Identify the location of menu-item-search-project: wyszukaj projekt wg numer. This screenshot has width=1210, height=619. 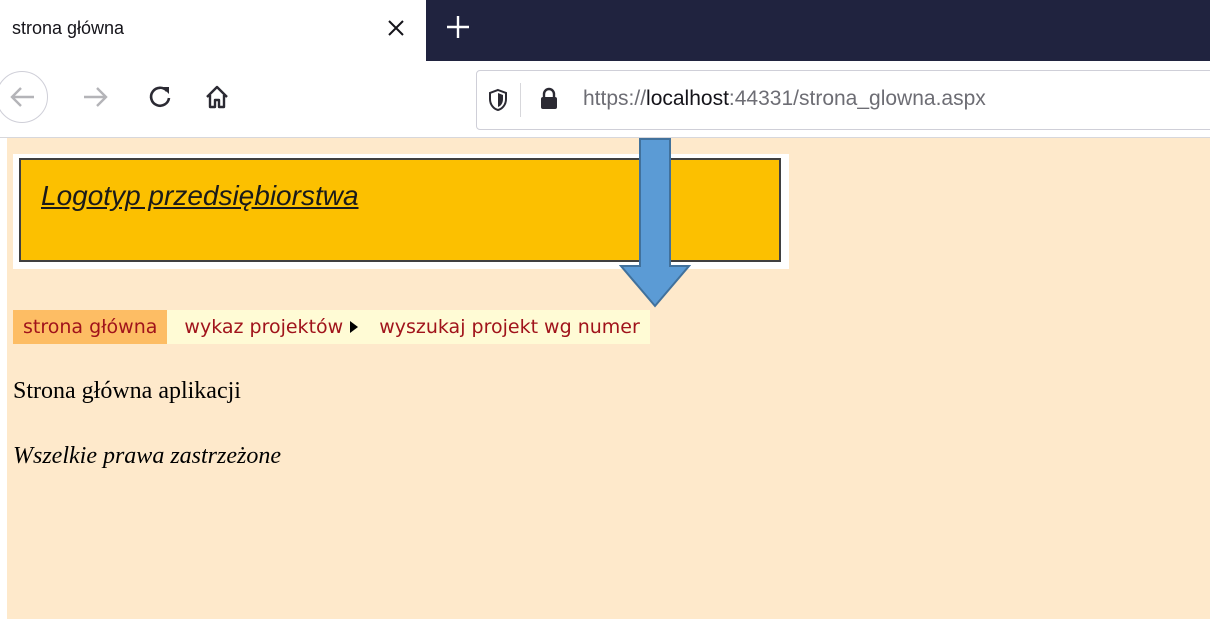
(509, 327).